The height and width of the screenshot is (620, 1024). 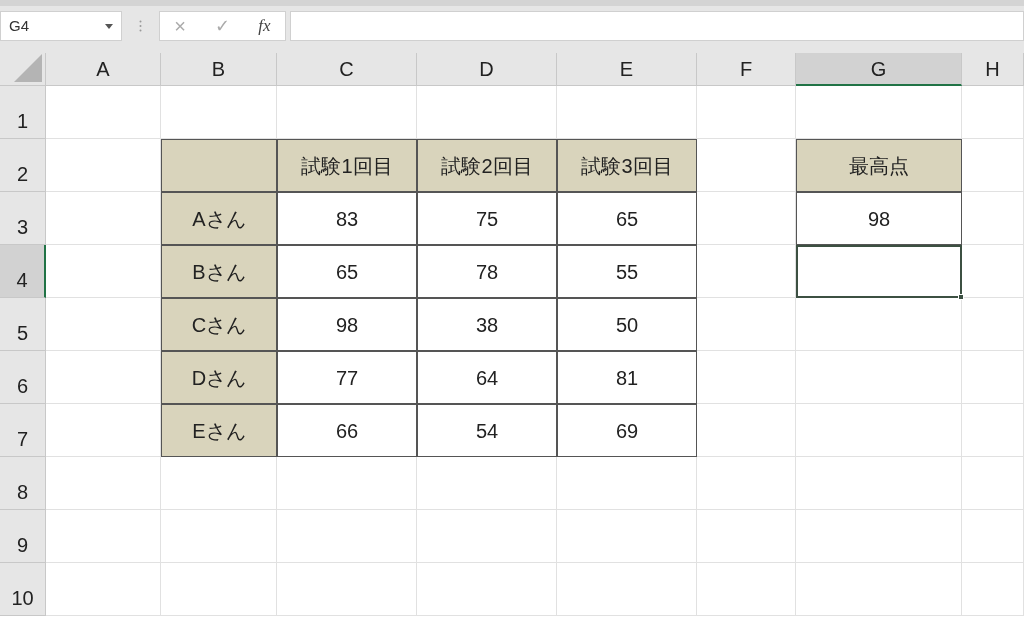 I want to click on fill-handle, so click(x=961, y=297).